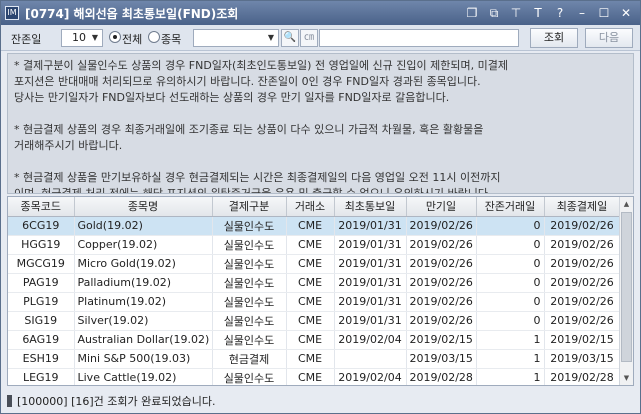  I want to click on close-icon: ✕, so click(626, 13).